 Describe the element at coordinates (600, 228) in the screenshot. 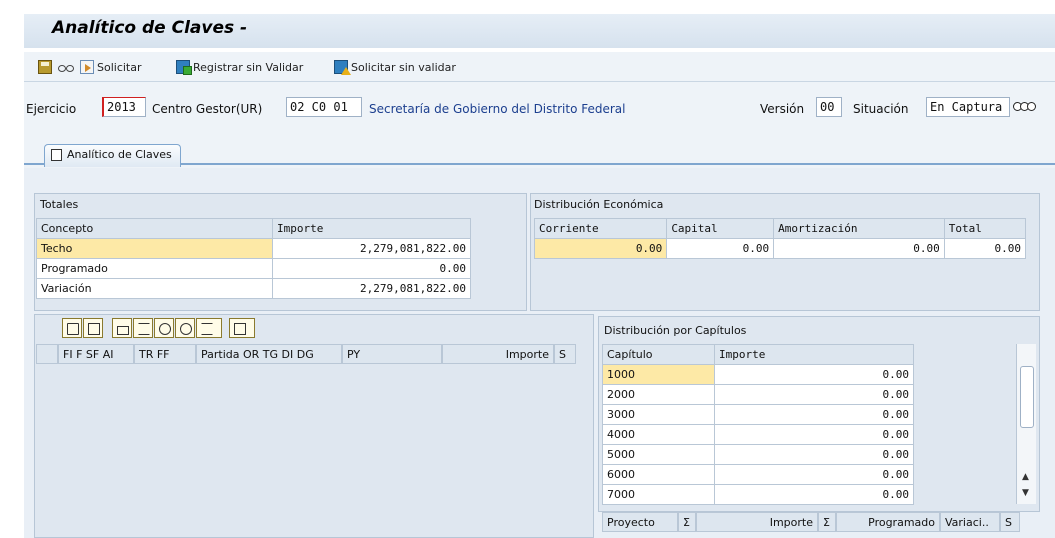

I see `header-corriente: Corriente` at that location.